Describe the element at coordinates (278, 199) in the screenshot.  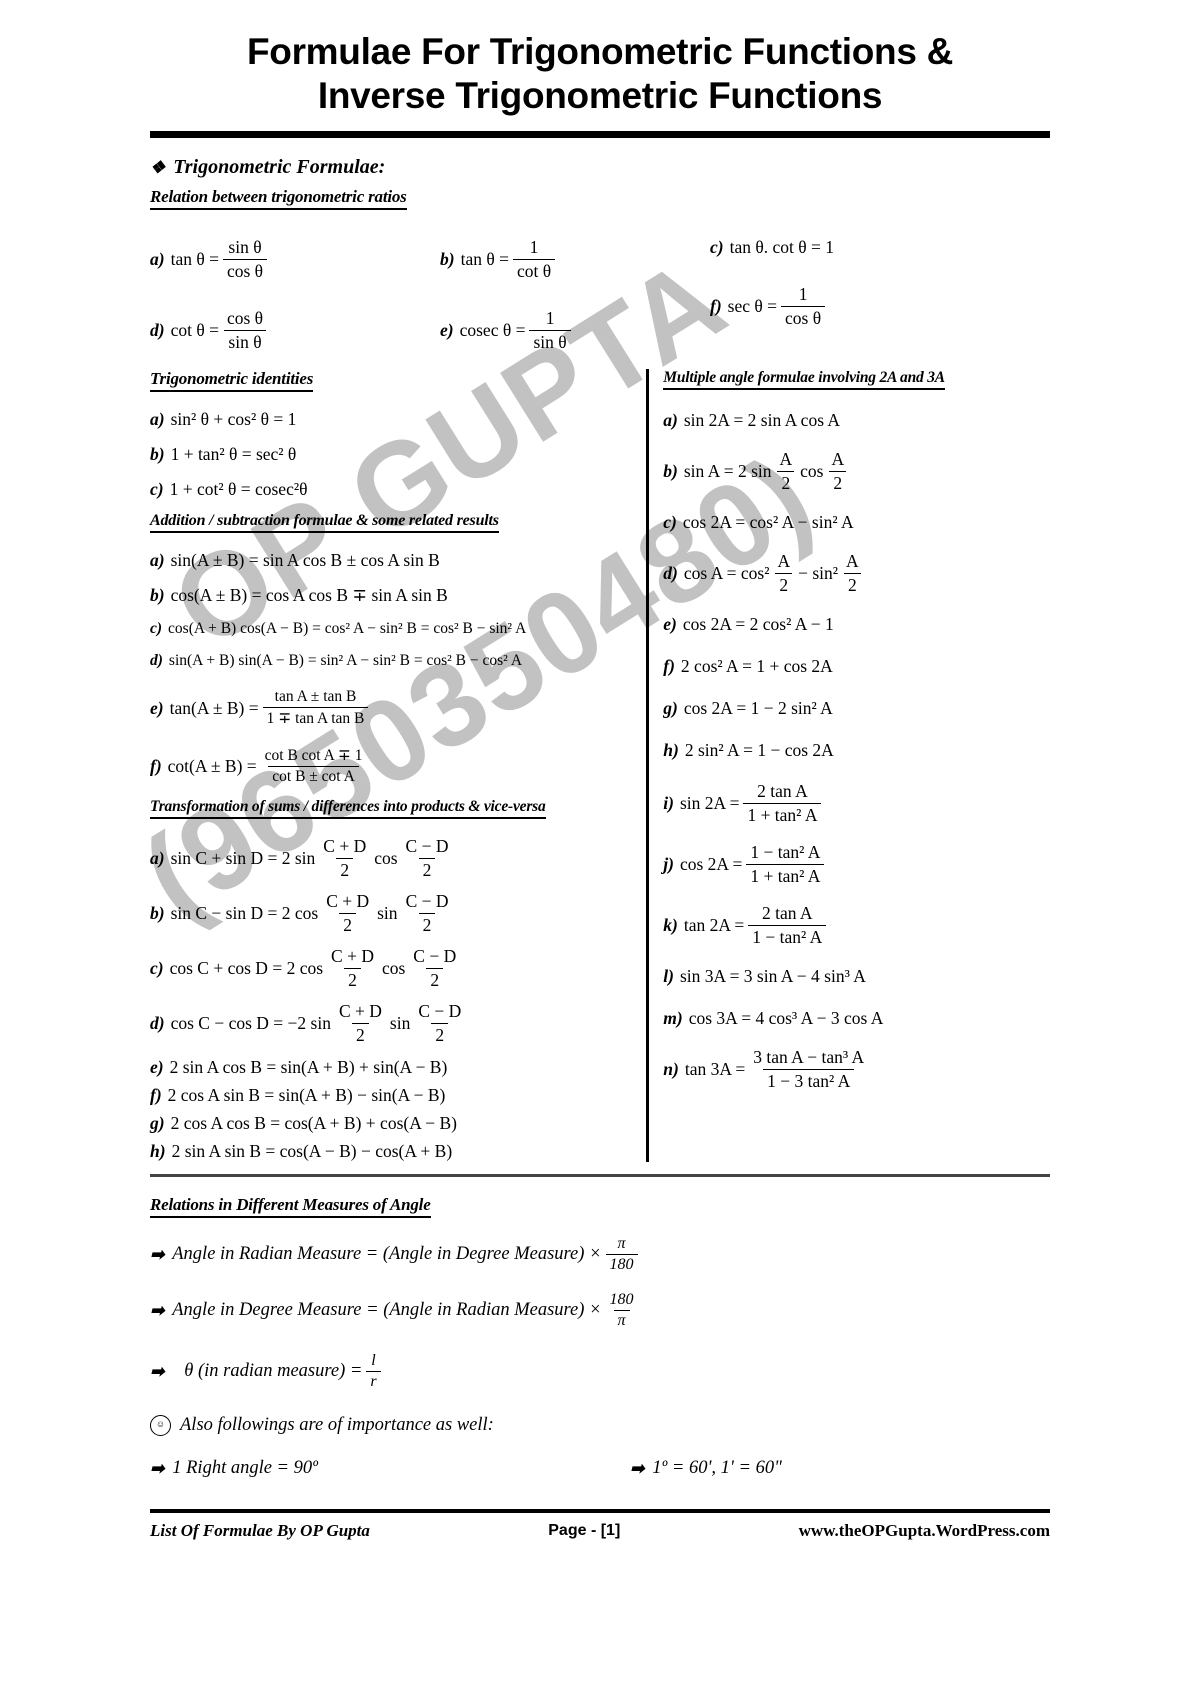
I see `subheading-relation-between-ratios: Relation between trigonometric ratios` at that location.